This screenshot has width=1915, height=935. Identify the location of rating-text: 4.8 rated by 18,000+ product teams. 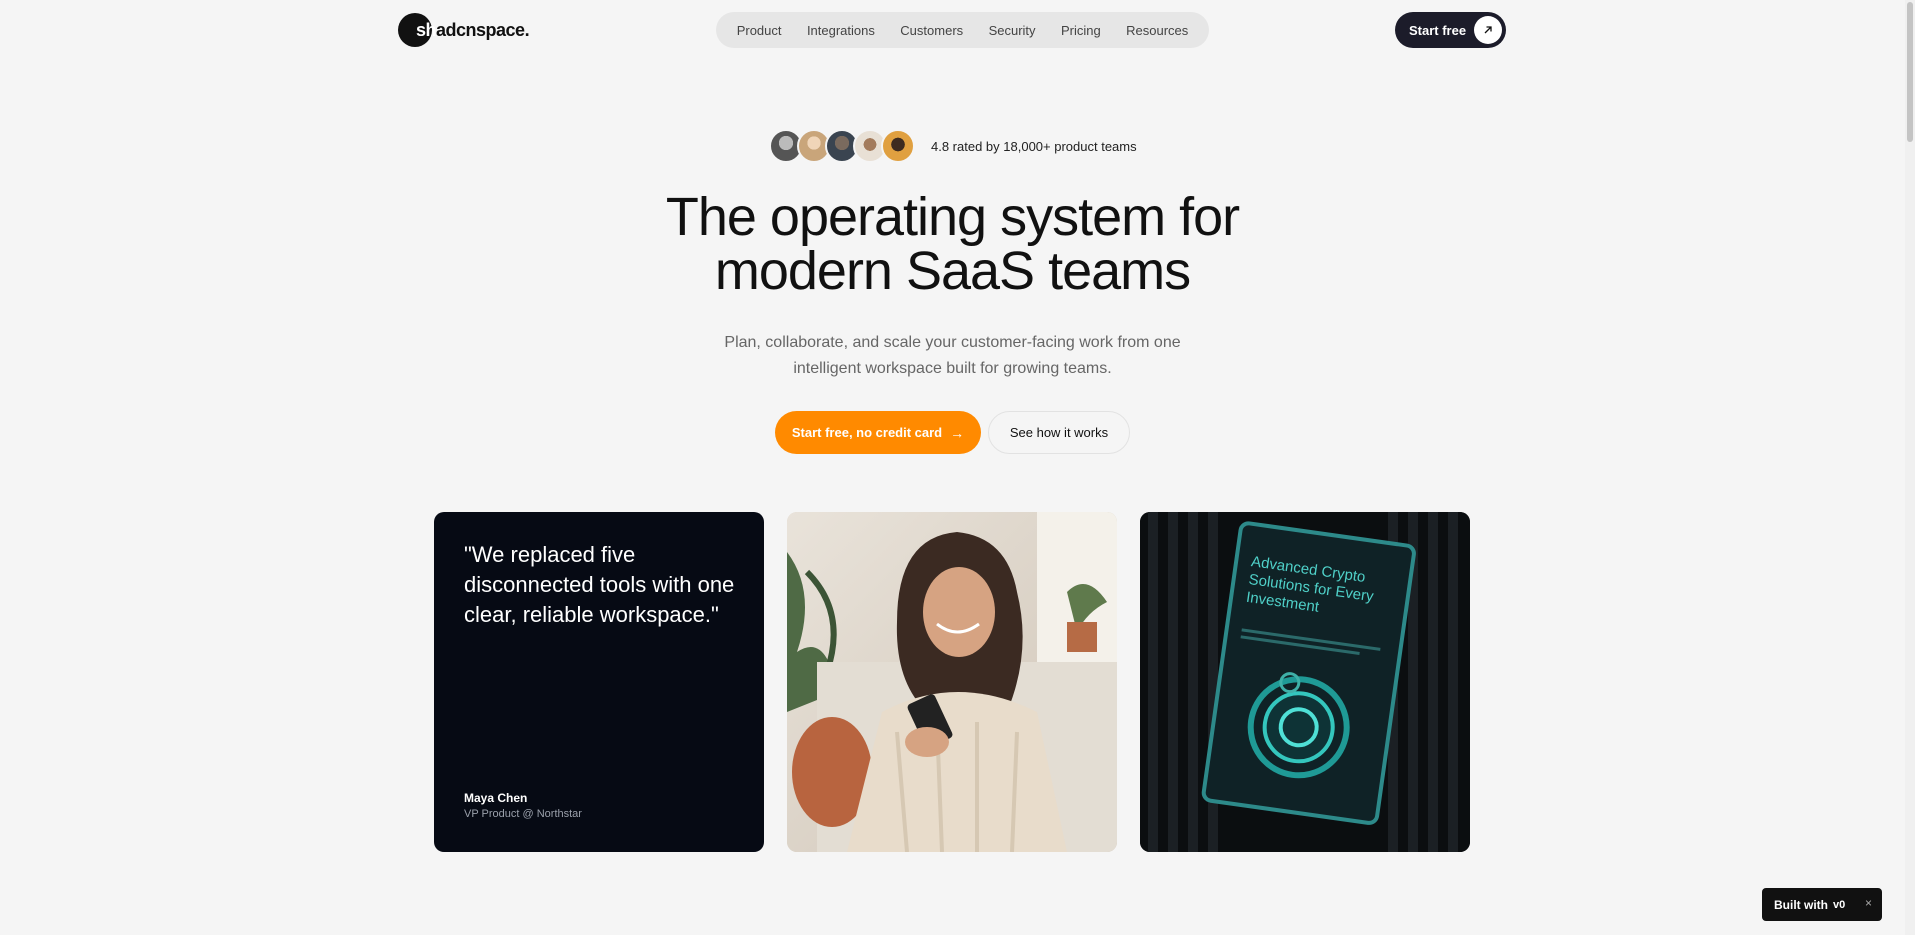
(1034, 146).